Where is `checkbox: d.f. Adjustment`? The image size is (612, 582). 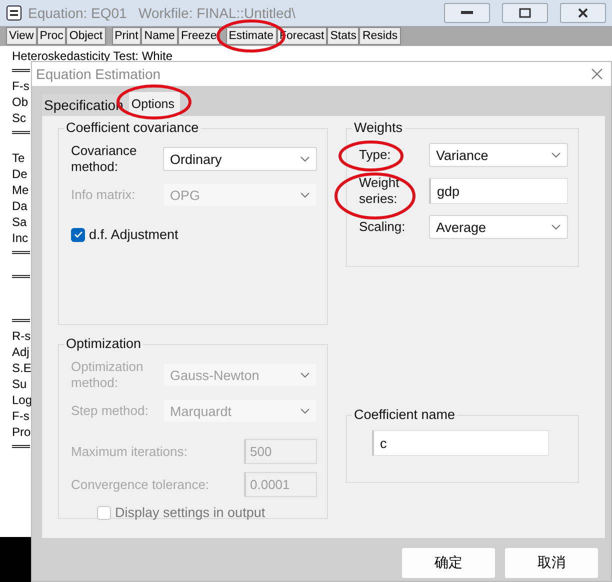 checkbox: d.f. Adjustment is located at coordinates (124, 234).